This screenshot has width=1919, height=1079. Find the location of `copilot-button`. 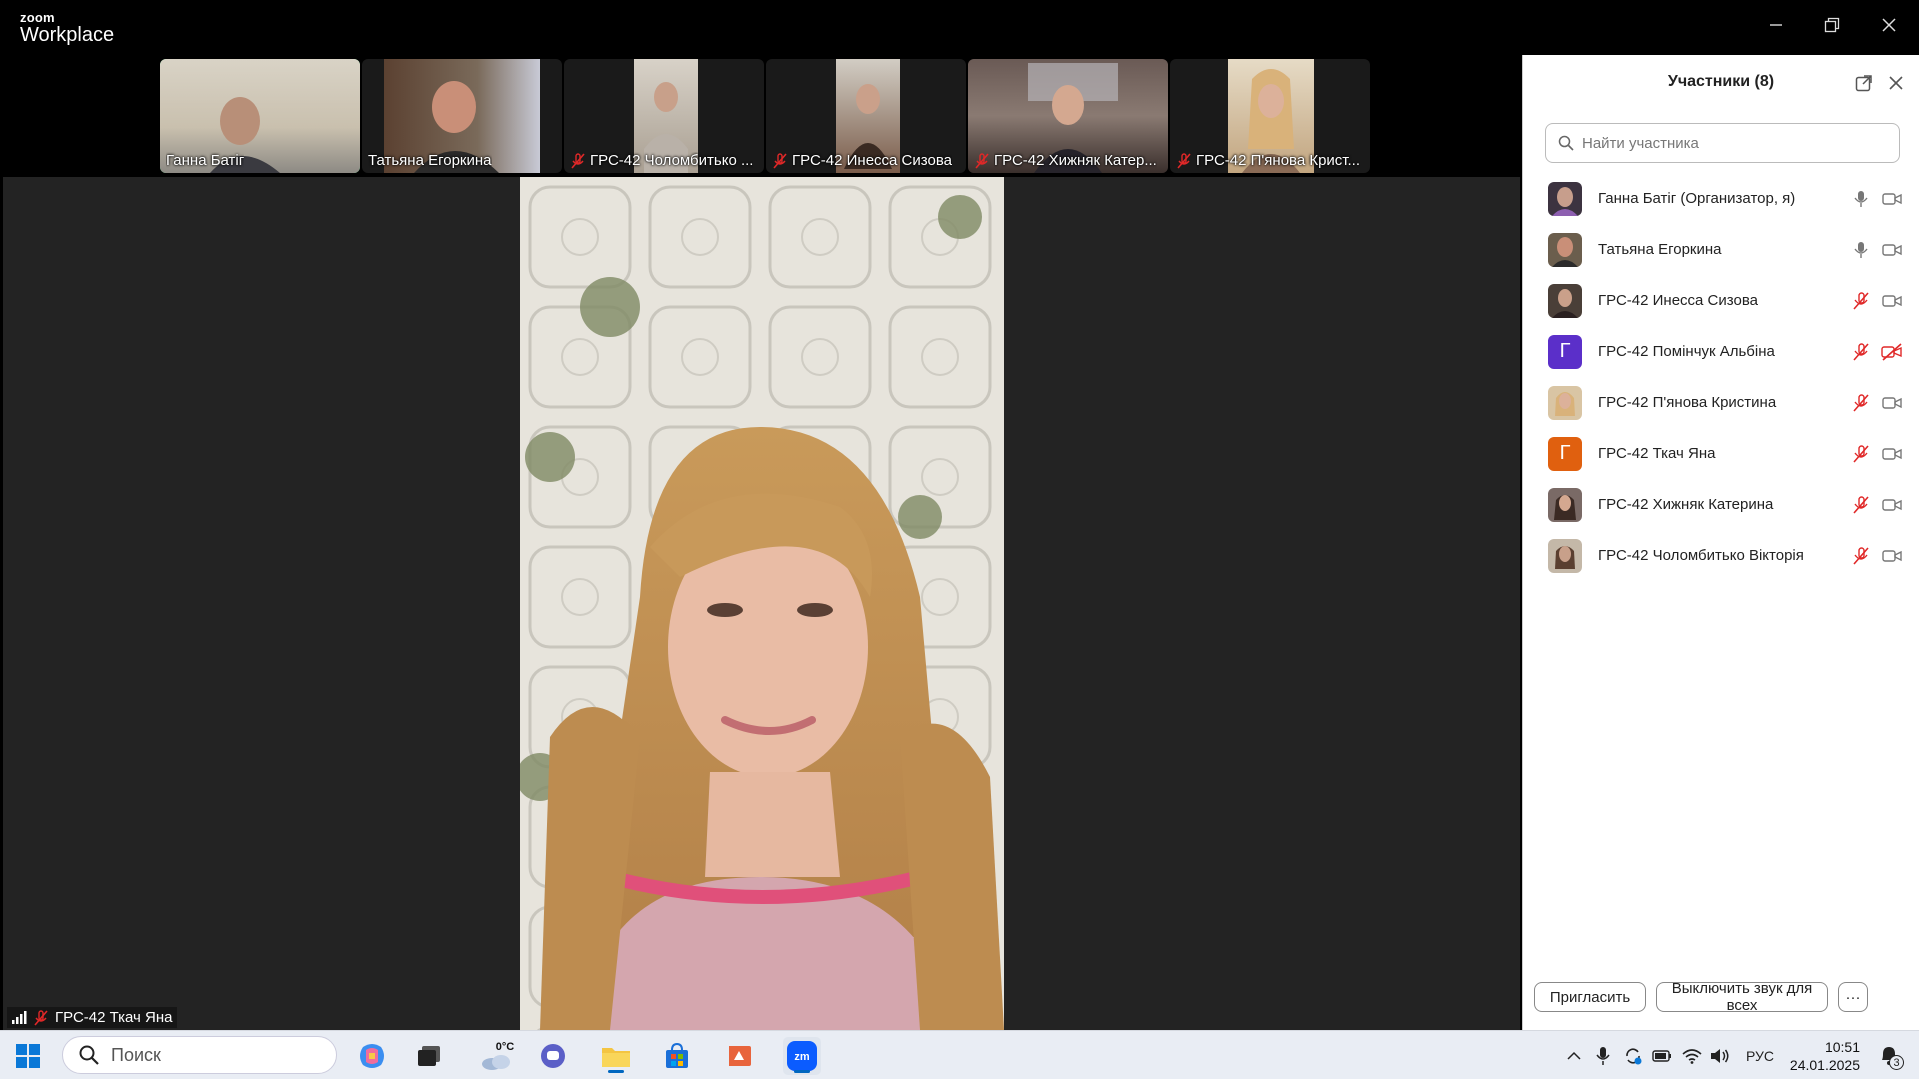

copilot-button is located at coordinates (372, 1056).